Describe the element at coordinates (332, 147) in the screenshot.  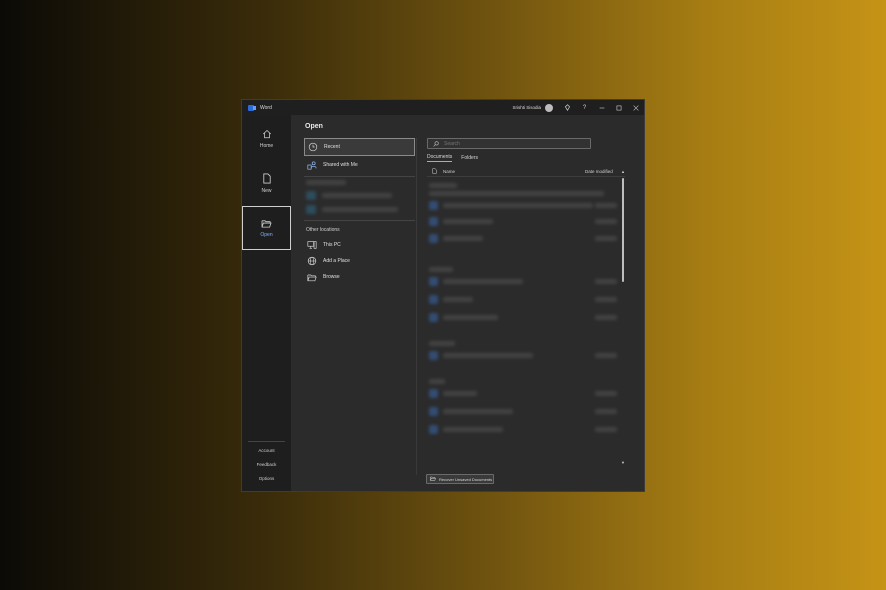
I see `location-recent-label: Recent` at that location.